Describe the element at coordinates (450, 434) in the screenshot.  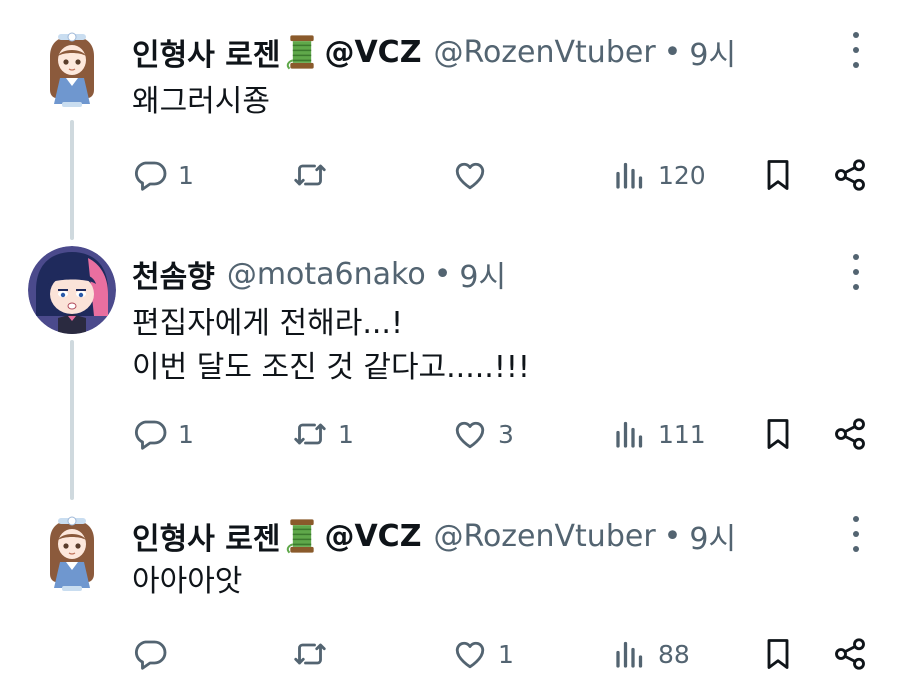
I see `action-bar: 1 1 3 111` at that location.